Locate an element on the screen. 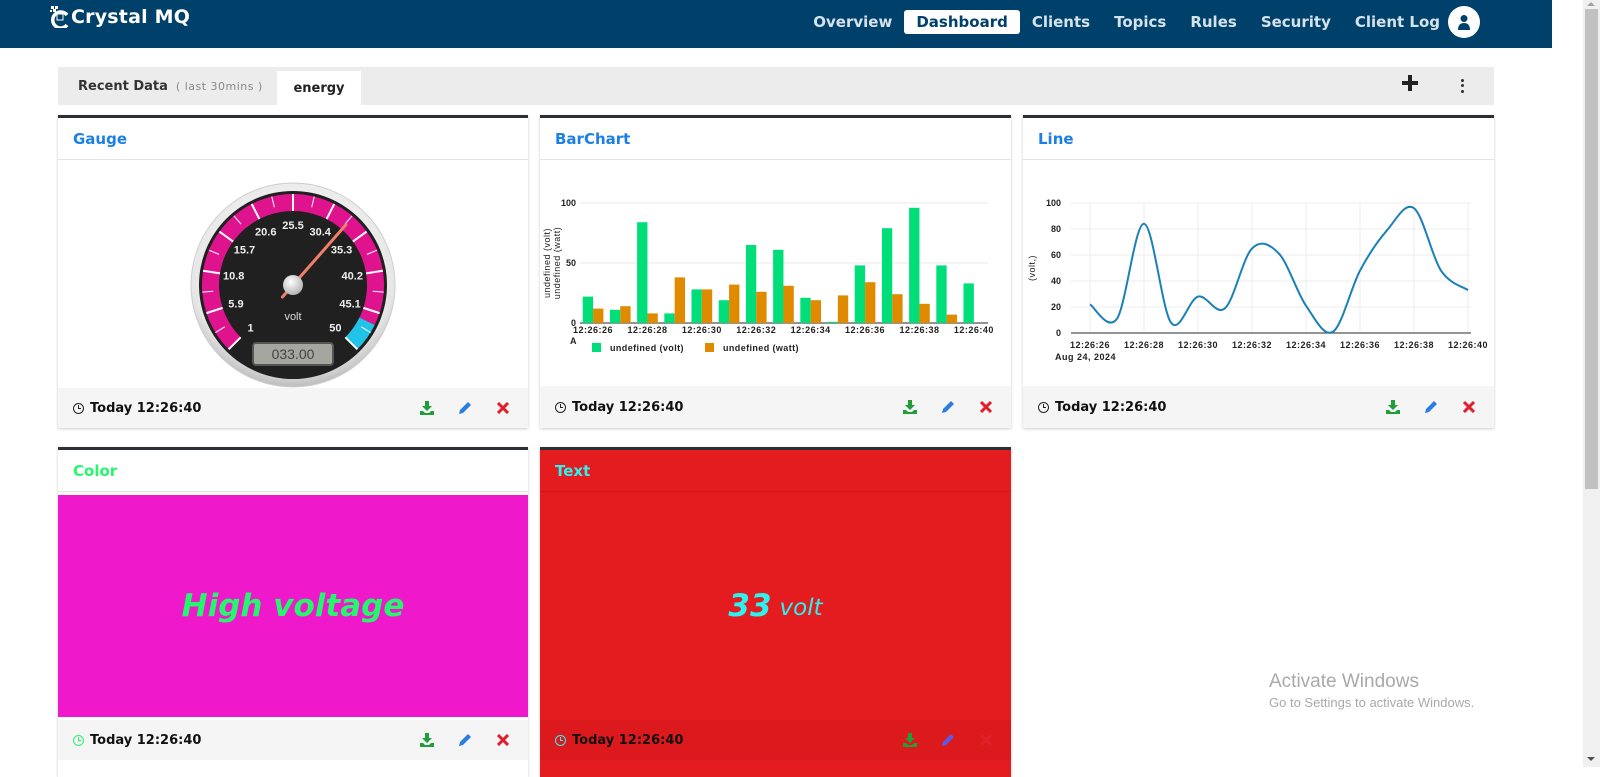 Image resolution: width=1600 pixels, height=777 pixels. add-widget-button is located at coordinates (1410, 85).